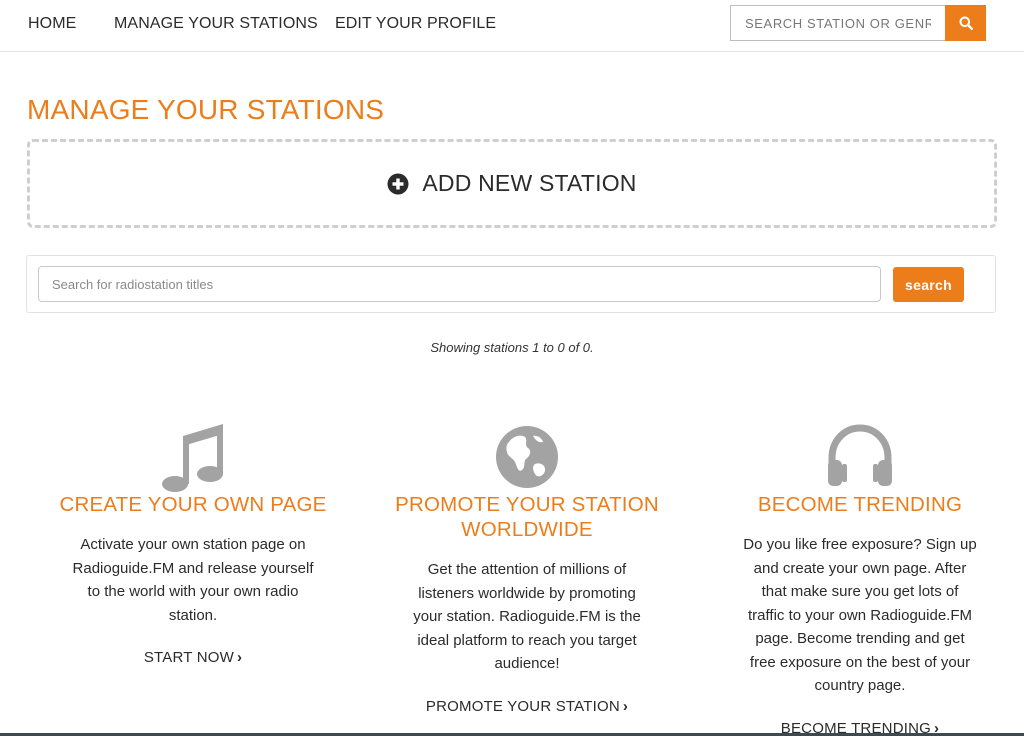  I want to click on feature-text-line: station., so click(193, 615).